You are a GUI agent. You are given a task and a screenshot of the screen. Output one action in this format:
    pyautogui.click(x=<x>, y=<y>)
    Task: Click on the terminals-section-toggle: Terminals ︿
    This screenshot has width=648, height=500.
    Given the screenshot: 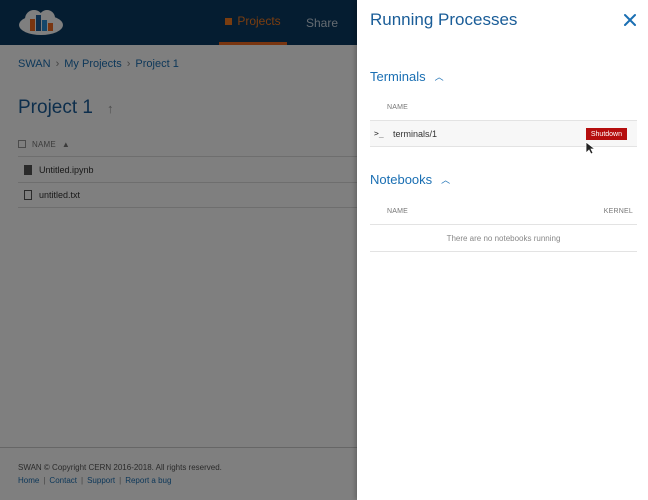 What is the action you would take?
    pyautogui.click(x=407, y=76)
    